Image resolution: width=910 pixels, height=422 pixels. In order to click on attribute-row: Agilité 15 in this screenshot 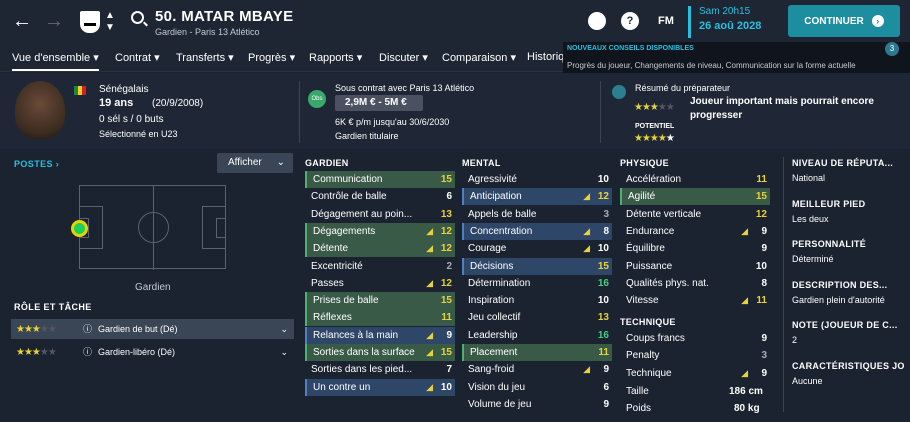, I will do `click(695, 197)`.